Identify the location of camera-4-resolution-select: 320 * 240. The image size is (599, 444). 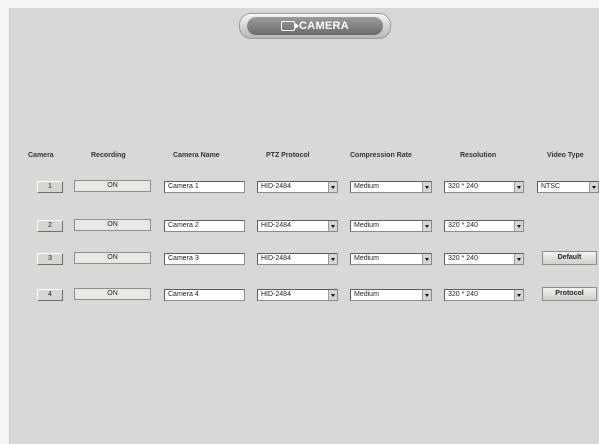
(484, 295).